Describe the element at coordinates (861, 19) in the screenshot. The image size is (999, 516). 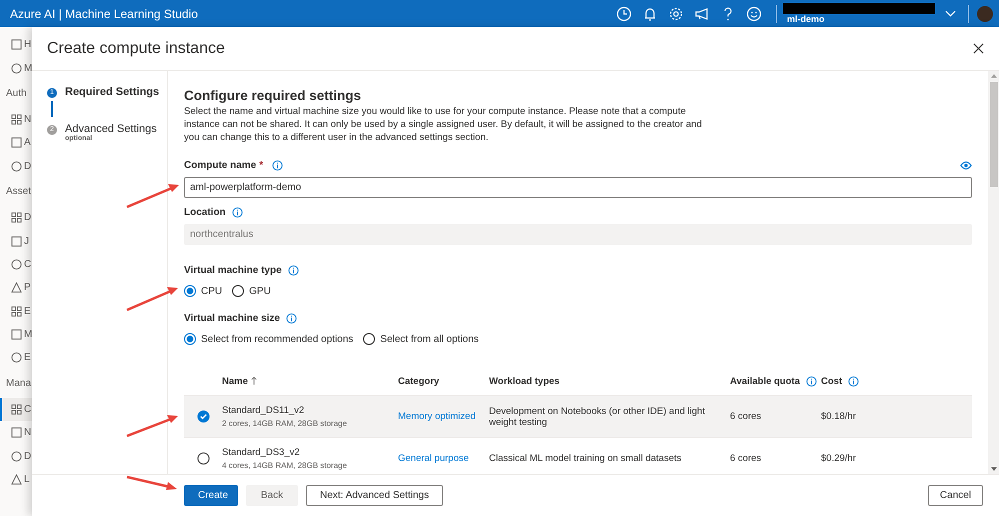
I see `workspace-name: ml-demo` at that location.